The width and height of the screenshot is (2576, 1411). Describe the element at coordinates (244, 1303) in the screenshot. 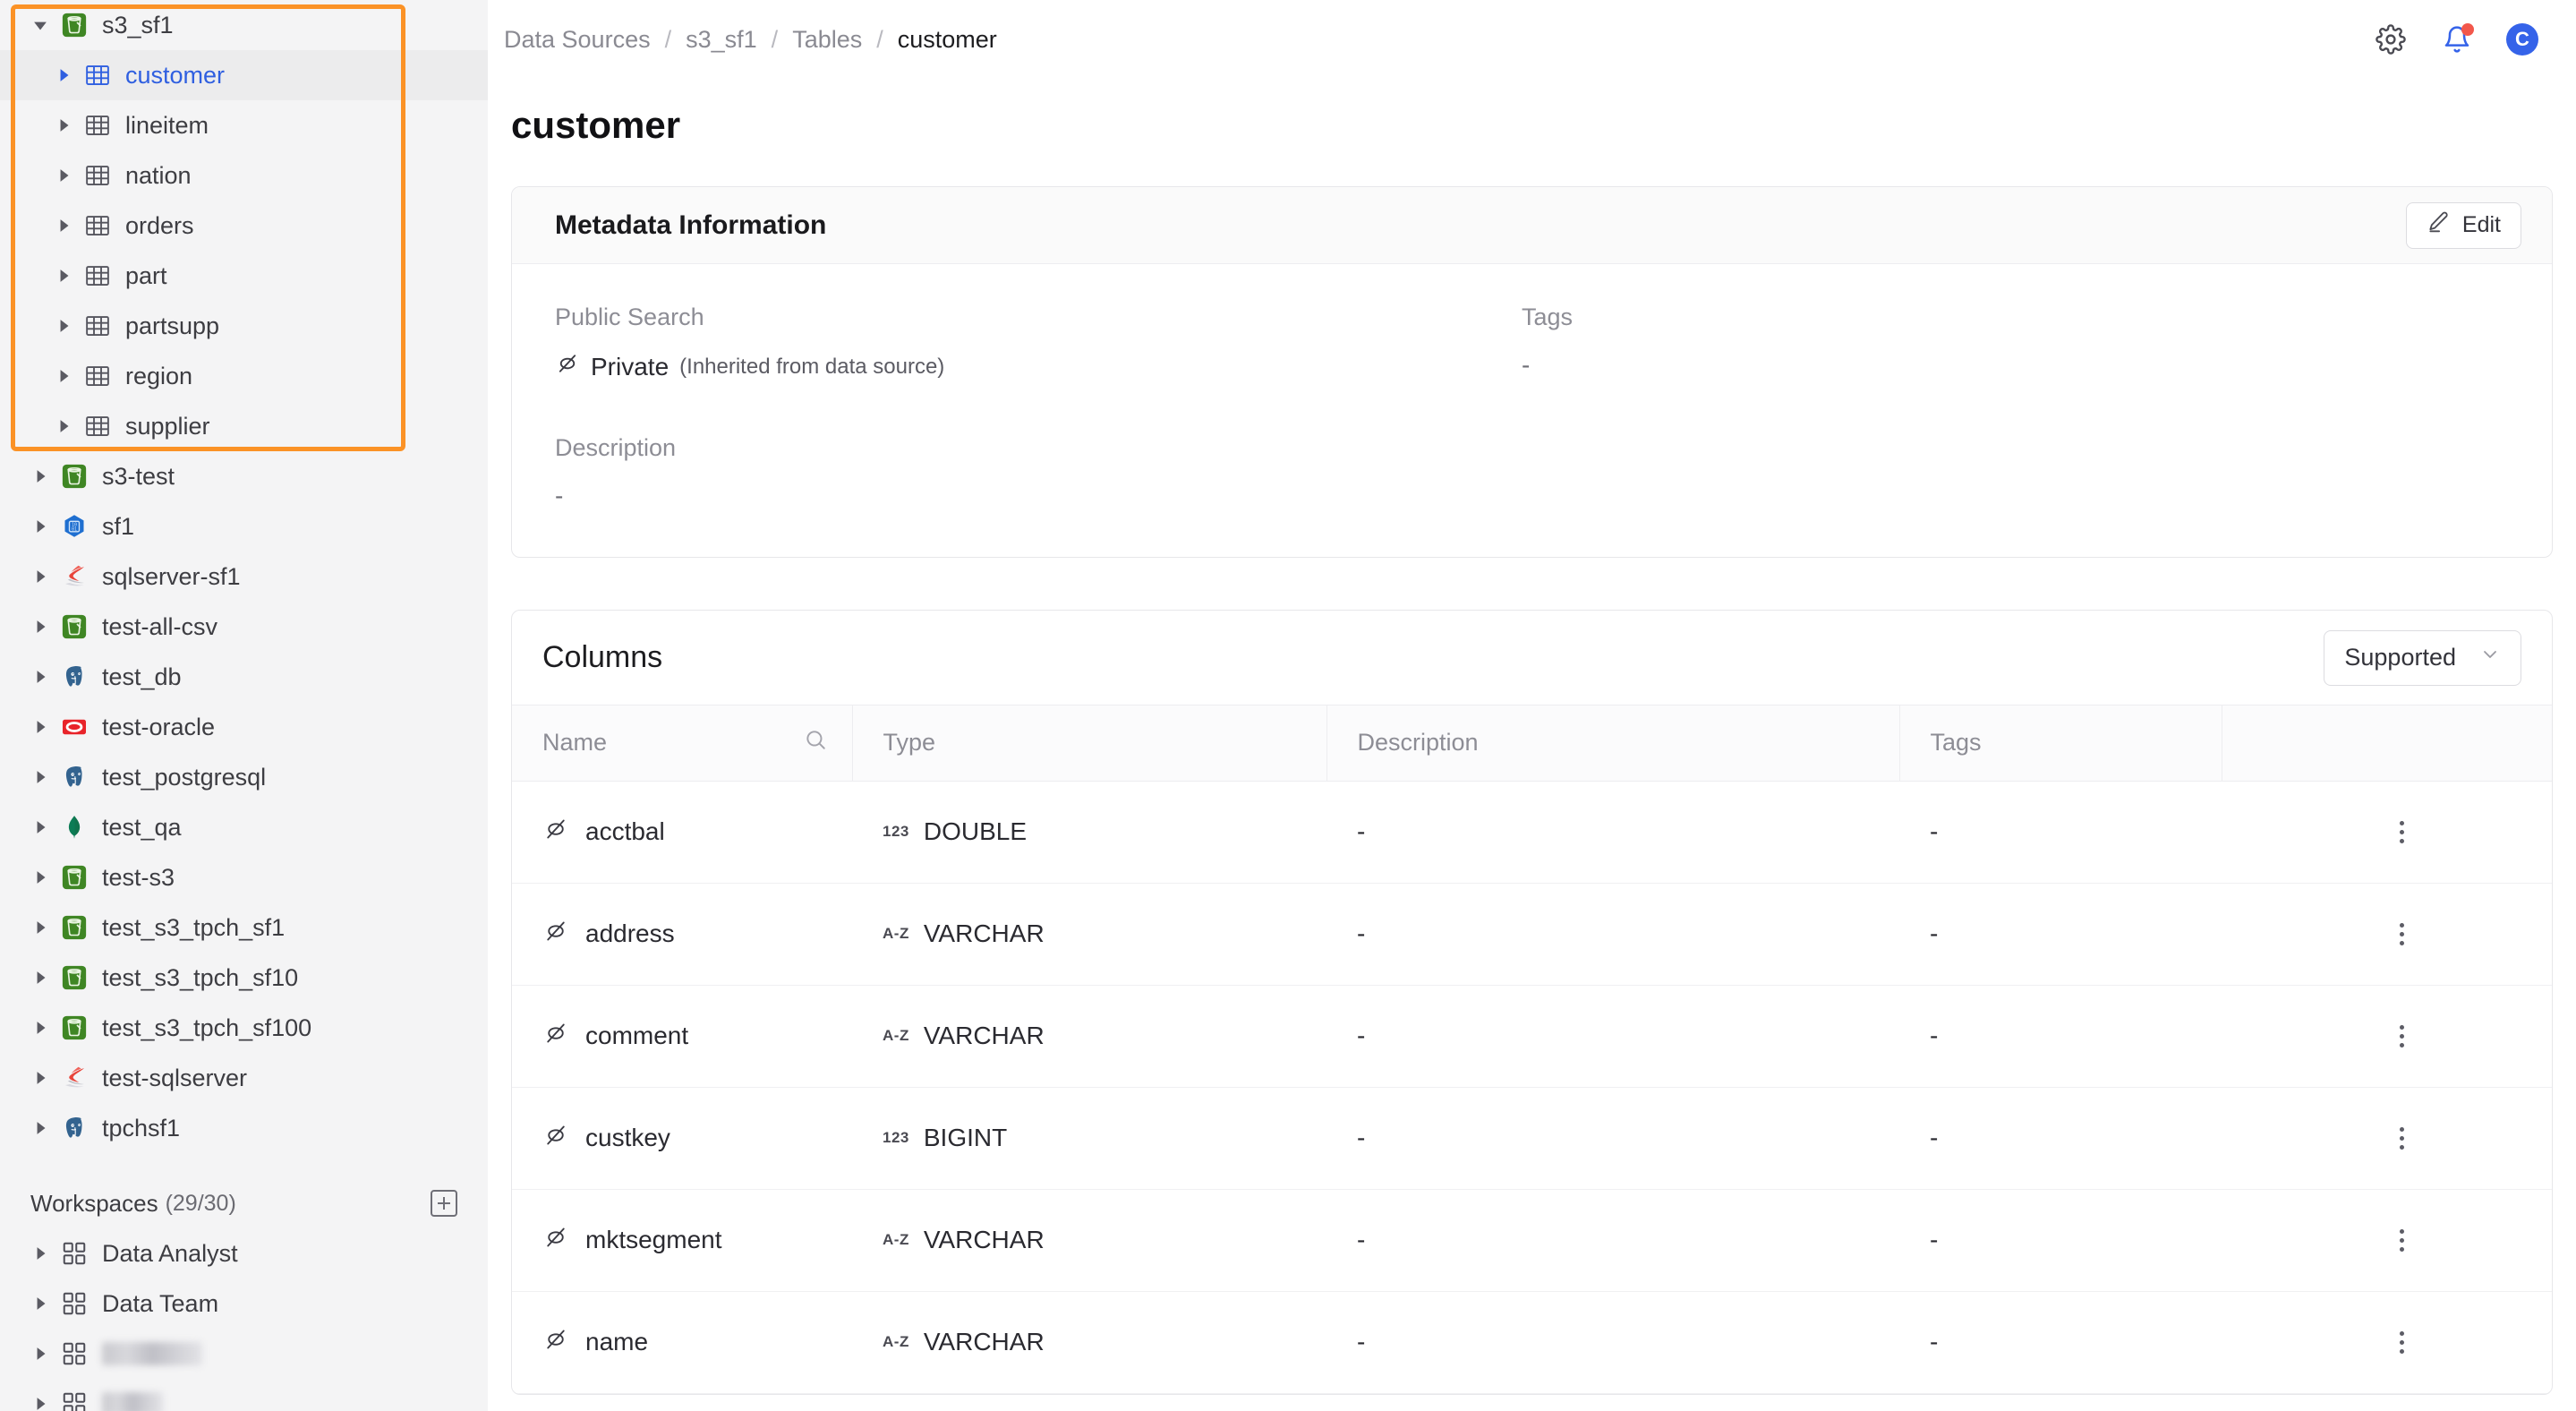

I see `workspace-item-data-team: Data Team` at that location.